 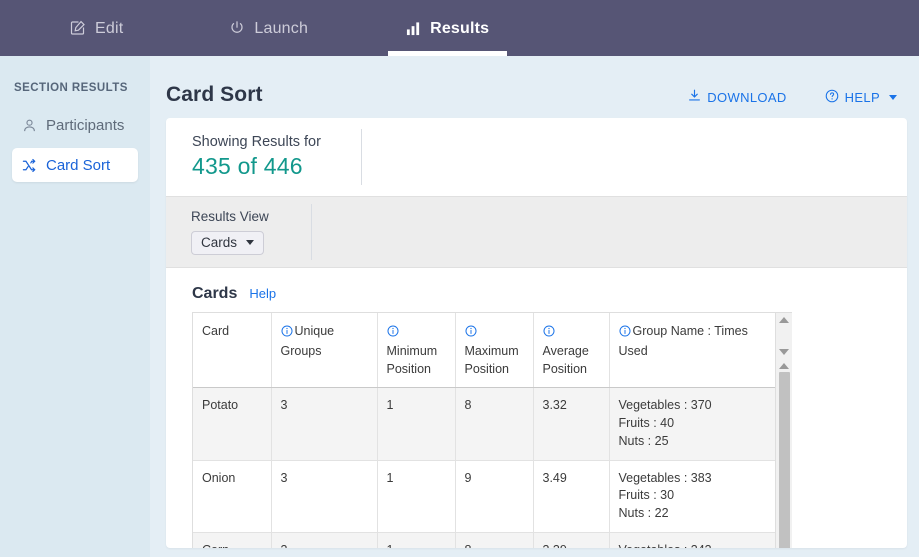 I want to click on help-dropdown-button: HELP, so click(x=861, y=97).